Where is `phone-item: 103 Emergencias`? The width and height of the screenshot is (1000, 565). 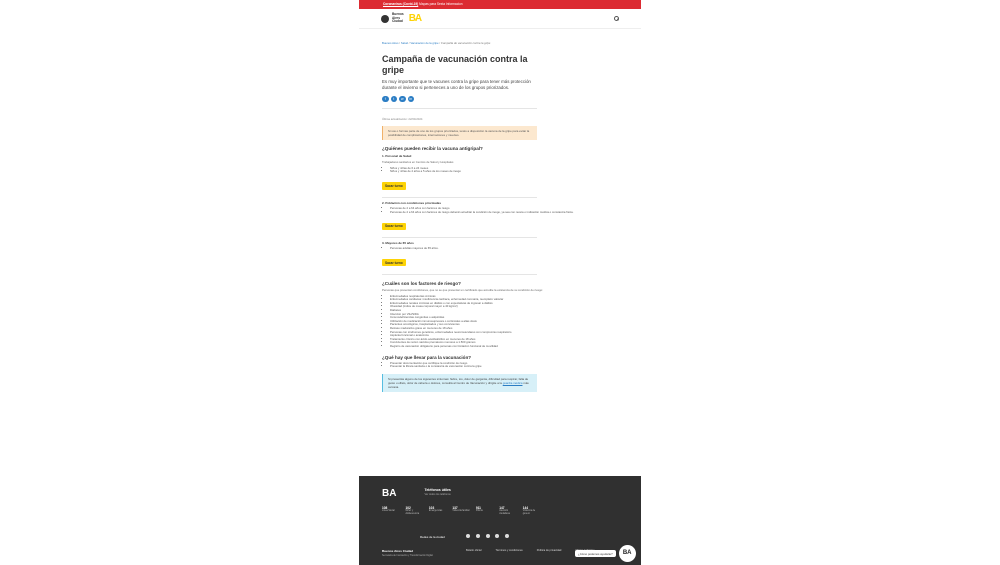 phone-item: 103 Emergencias is located at coordinates (438, 509).